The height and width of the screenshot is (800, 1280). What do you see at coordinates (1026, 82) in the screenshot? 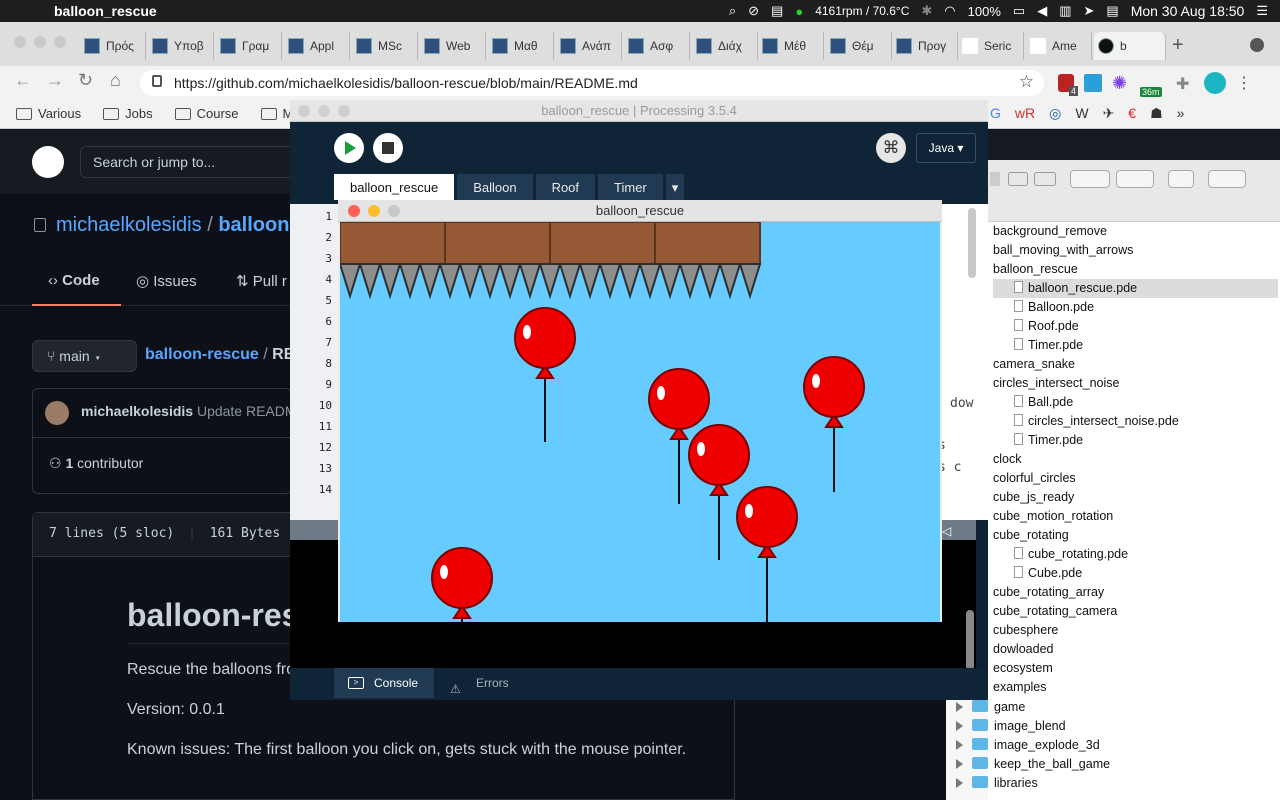
I see `bookmark-star-icon: ☆` at bounding box center [1026, 82].